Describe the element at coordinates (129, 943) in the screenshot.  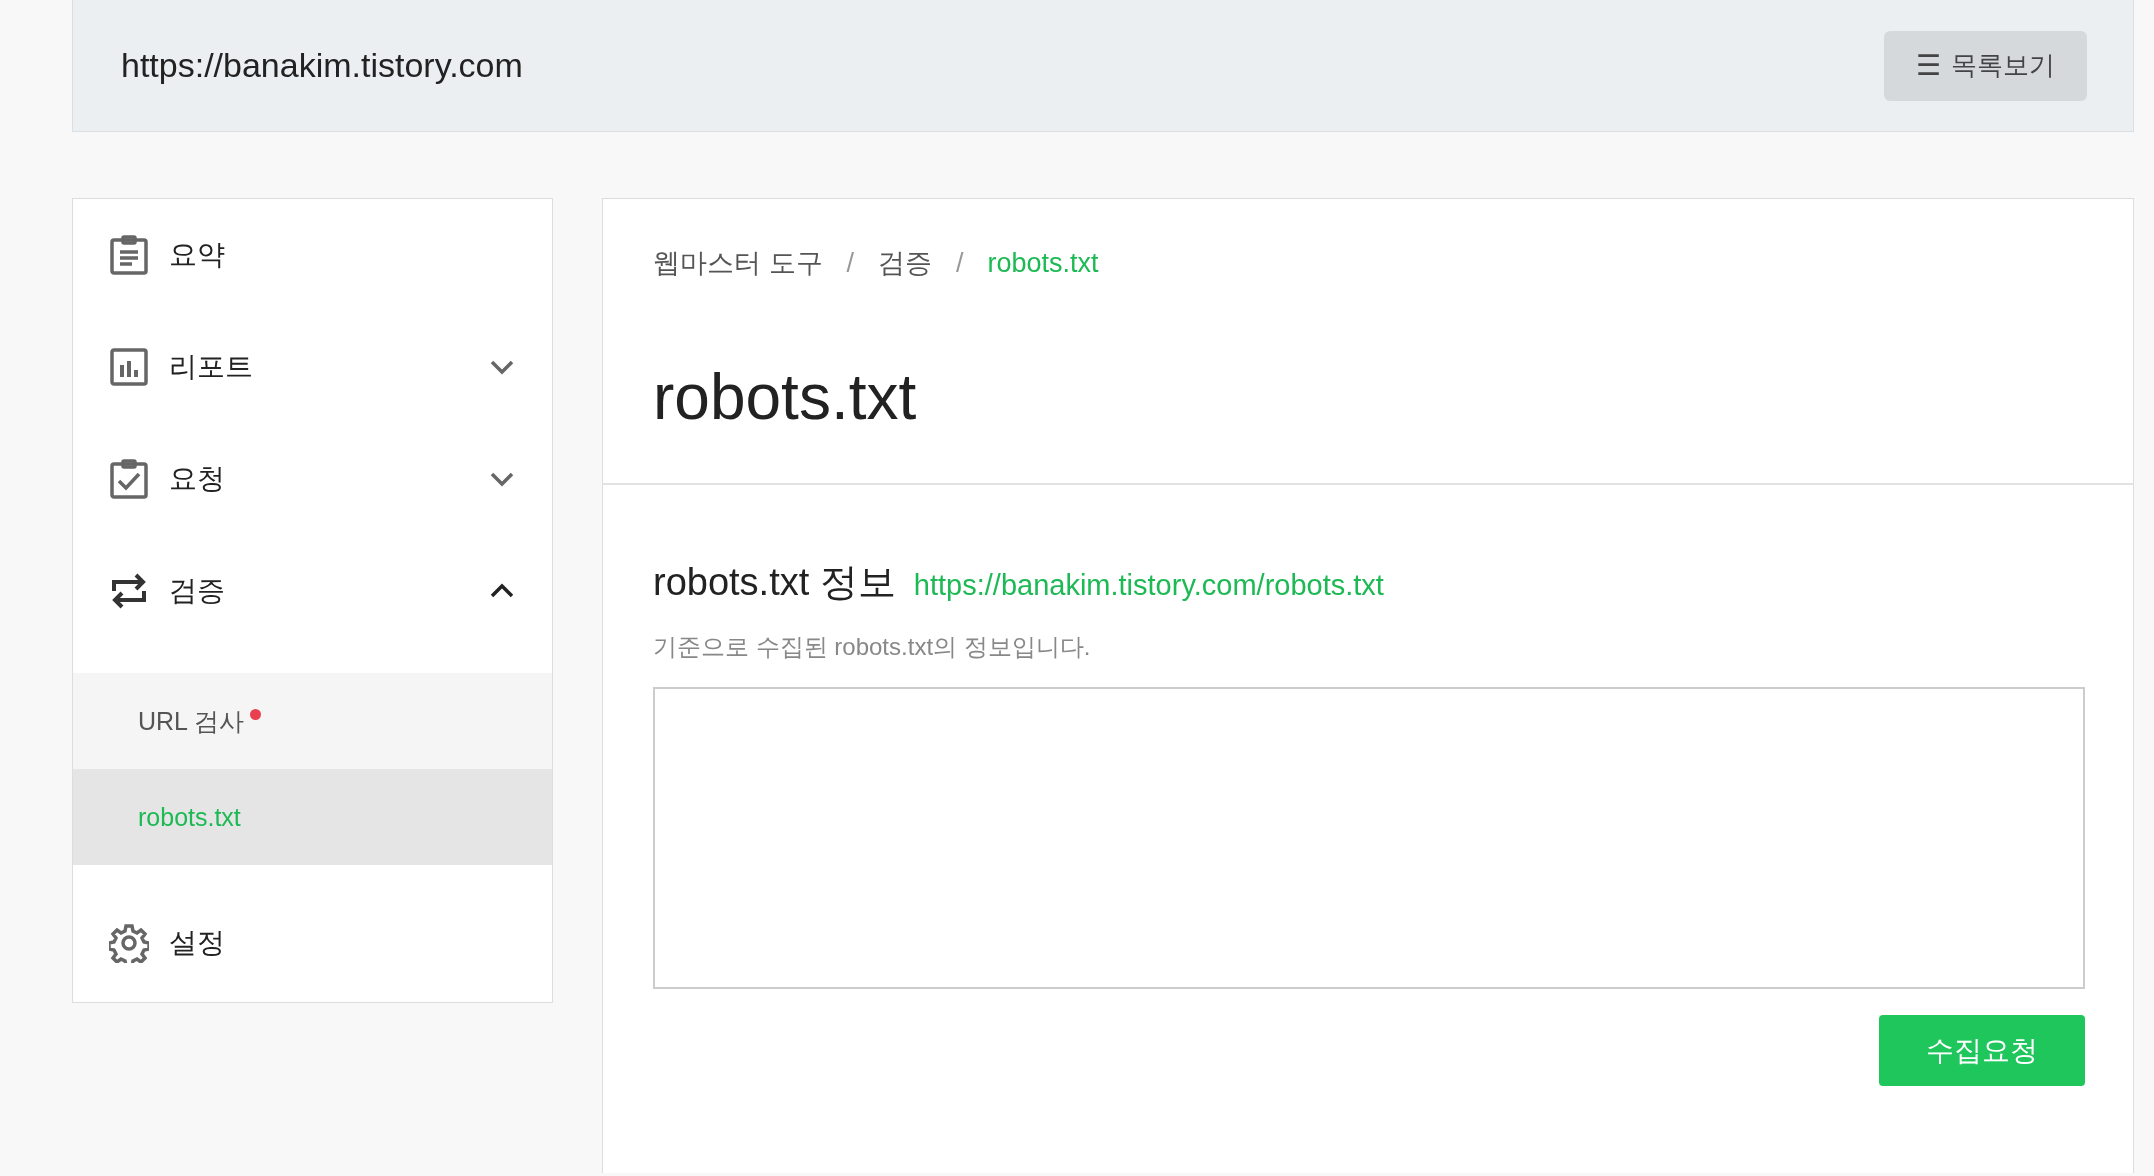
I see `settings-icon` at that location.